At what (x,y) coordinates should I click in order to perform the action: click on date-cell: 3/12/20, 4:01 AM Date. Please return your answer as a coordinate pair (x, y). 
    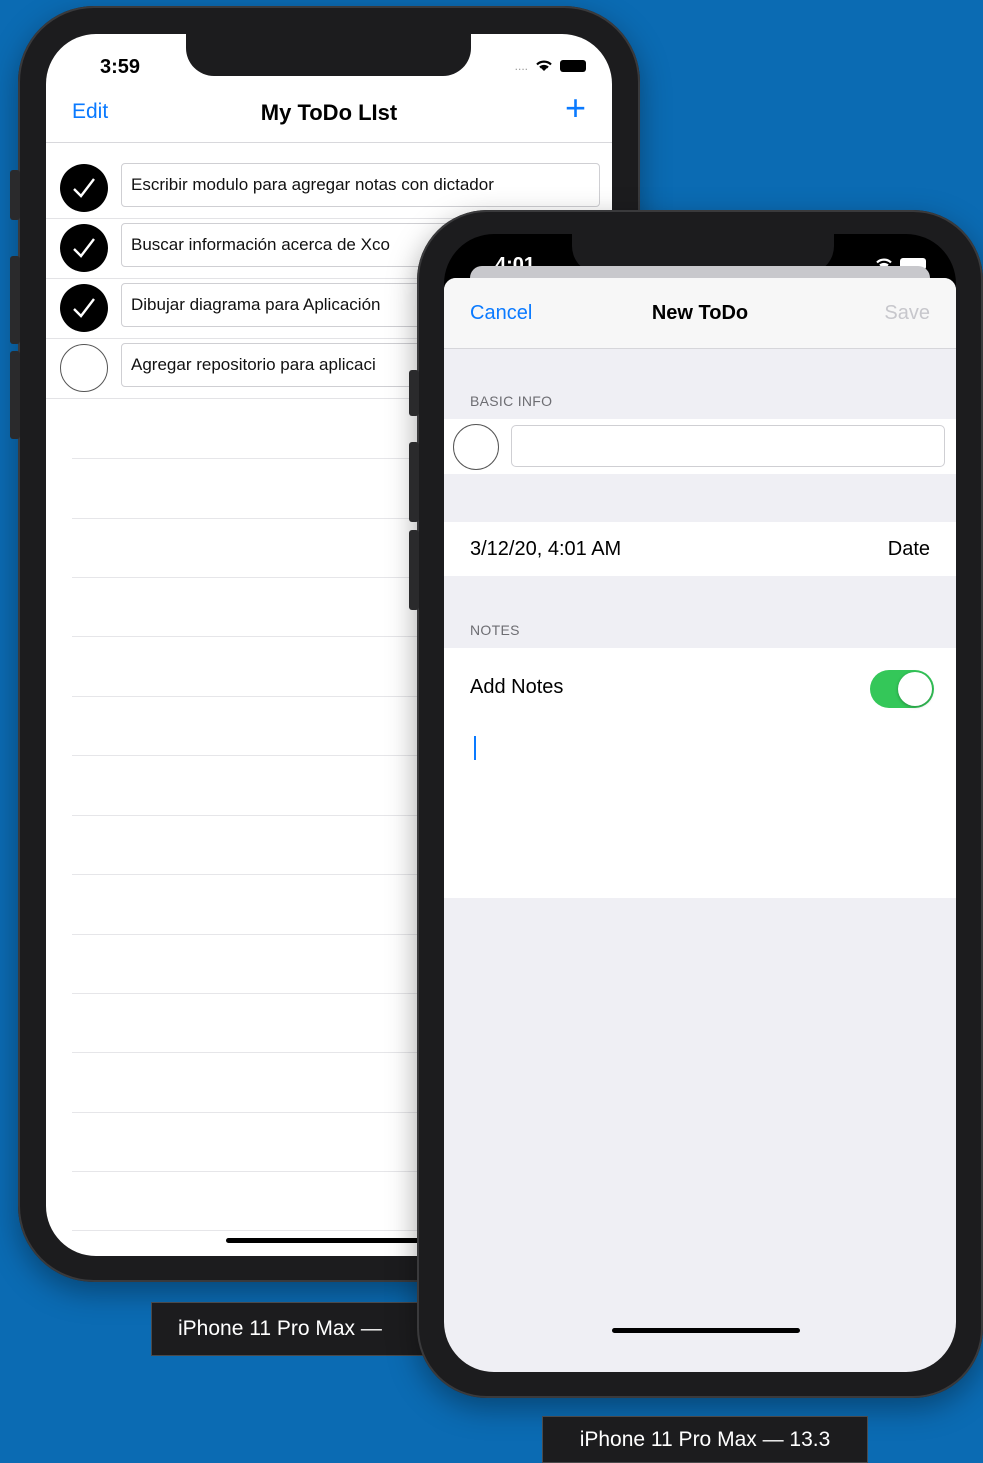
    Looking at the image, I should click on (700, 549).